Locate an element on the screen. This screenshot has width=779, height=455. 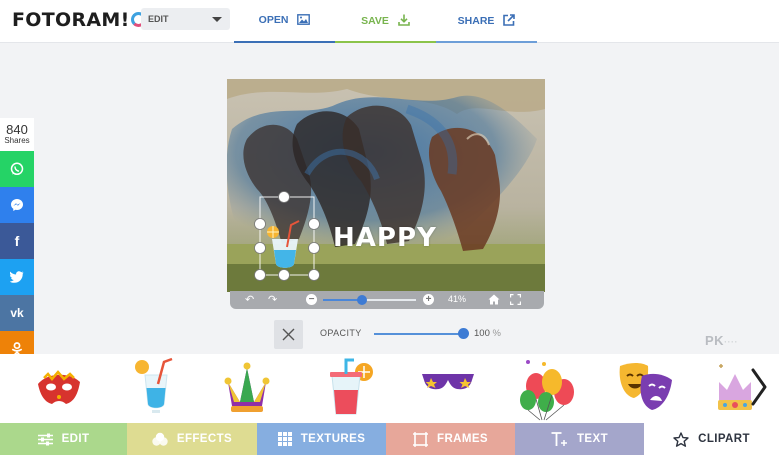
undo-icon: ↶ is located at coordinates (249, 299).